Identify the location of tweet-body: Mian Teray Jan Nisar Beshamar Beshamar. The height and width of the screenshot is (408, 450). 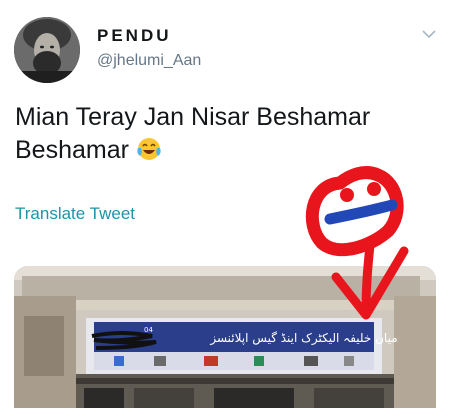
(193, 133).